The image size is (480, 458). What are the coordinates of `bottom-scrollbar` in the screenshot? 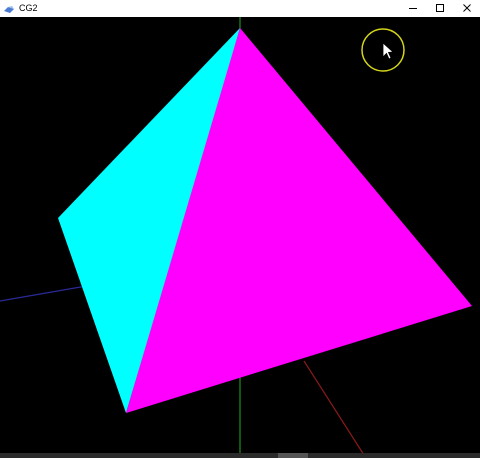 It's located at (240, 455).